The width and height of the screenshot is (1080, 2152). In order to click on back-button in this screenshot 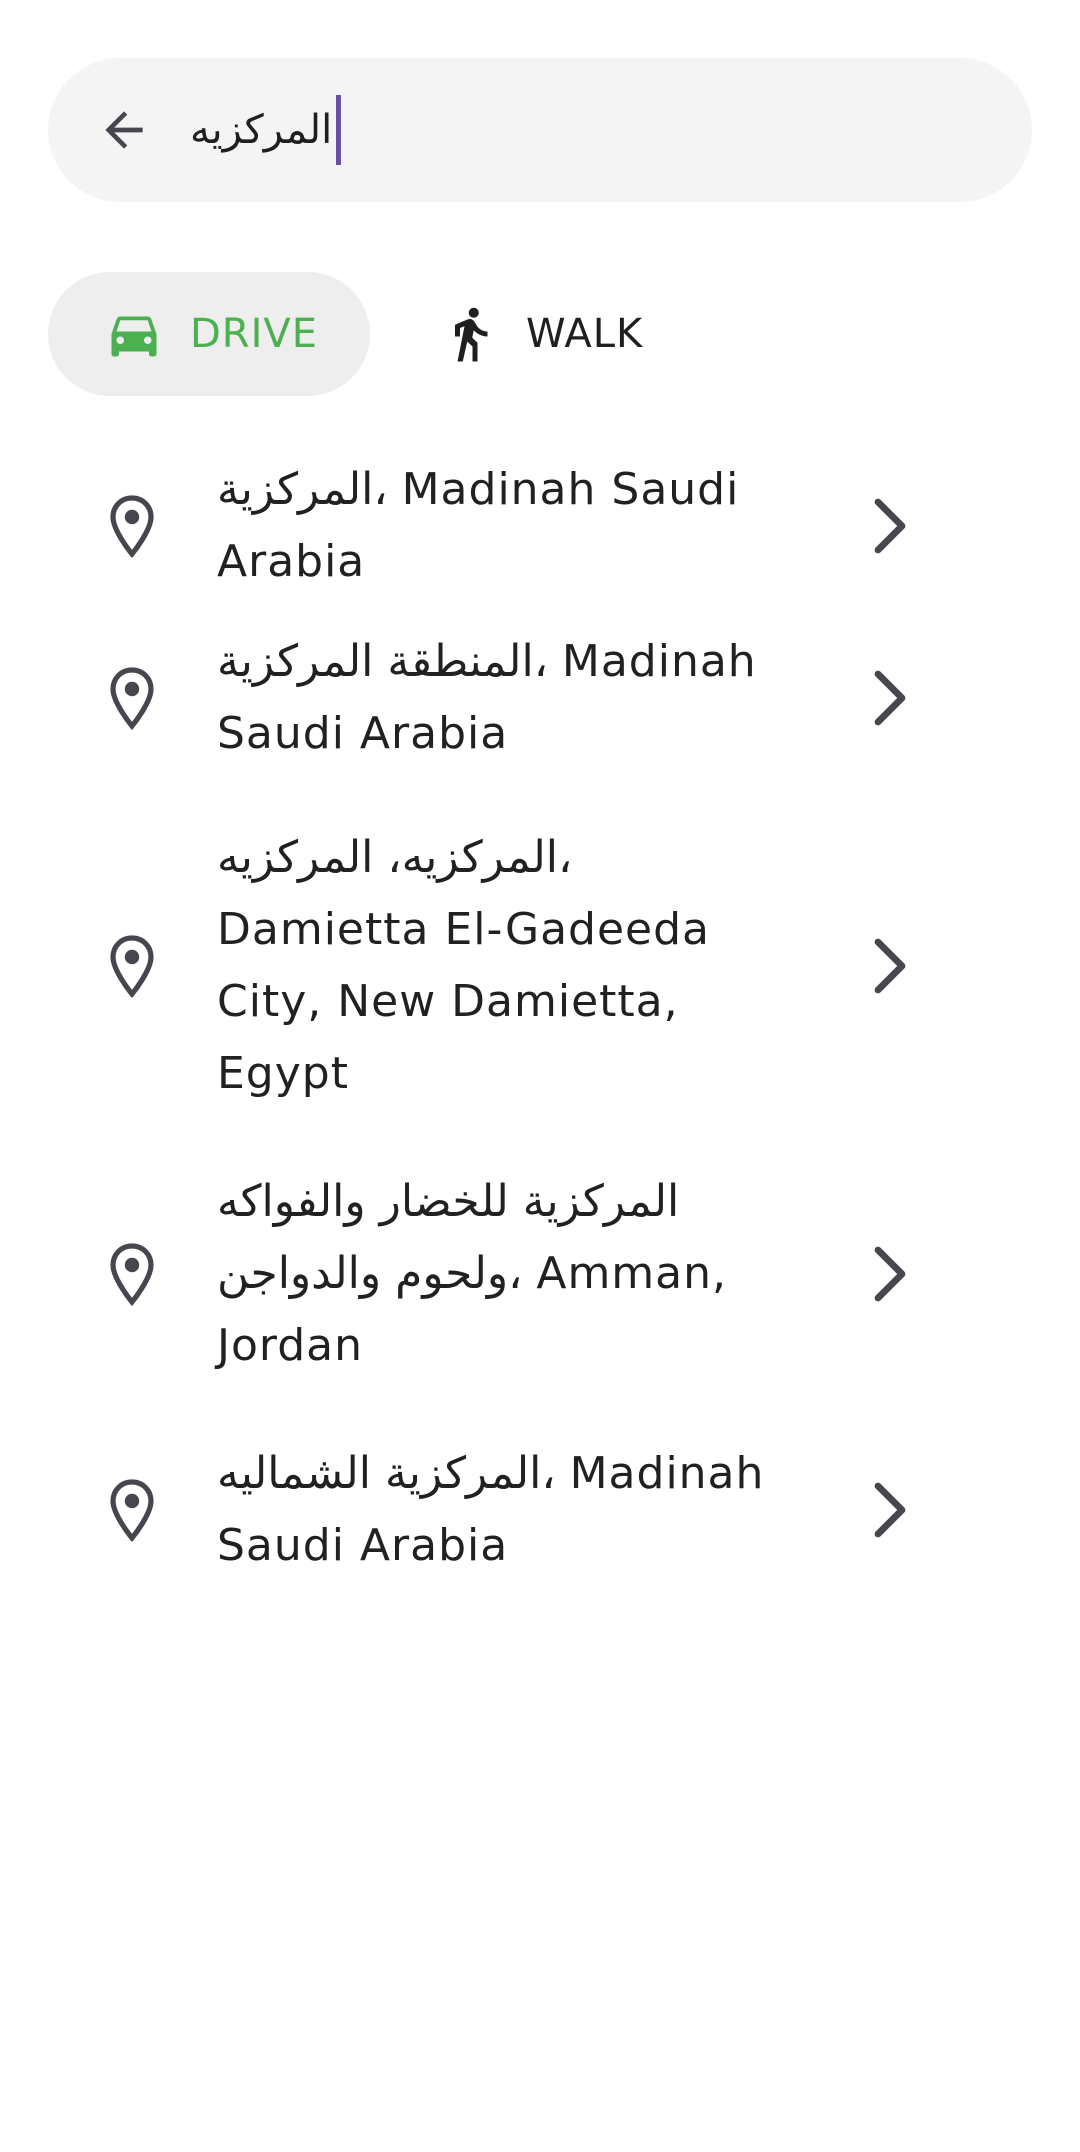, I will do `click(124, 130)`.